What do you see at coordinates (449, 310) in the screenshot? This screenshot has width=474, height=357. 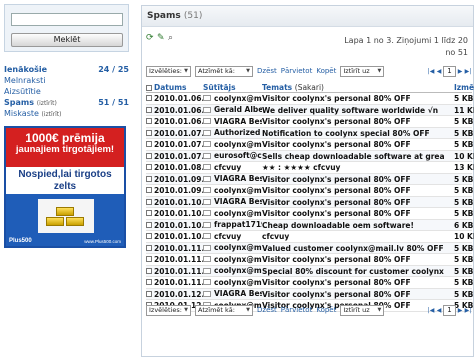 I see `page-input-bottom: 1` at bounding box center [449, 310].